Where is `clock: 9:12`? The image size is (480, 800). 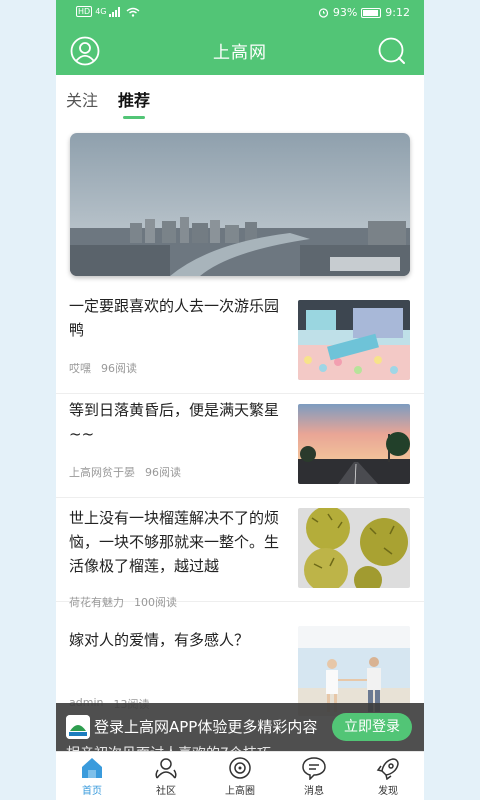 clock: 9:12 is located at coordinates (397, 12).